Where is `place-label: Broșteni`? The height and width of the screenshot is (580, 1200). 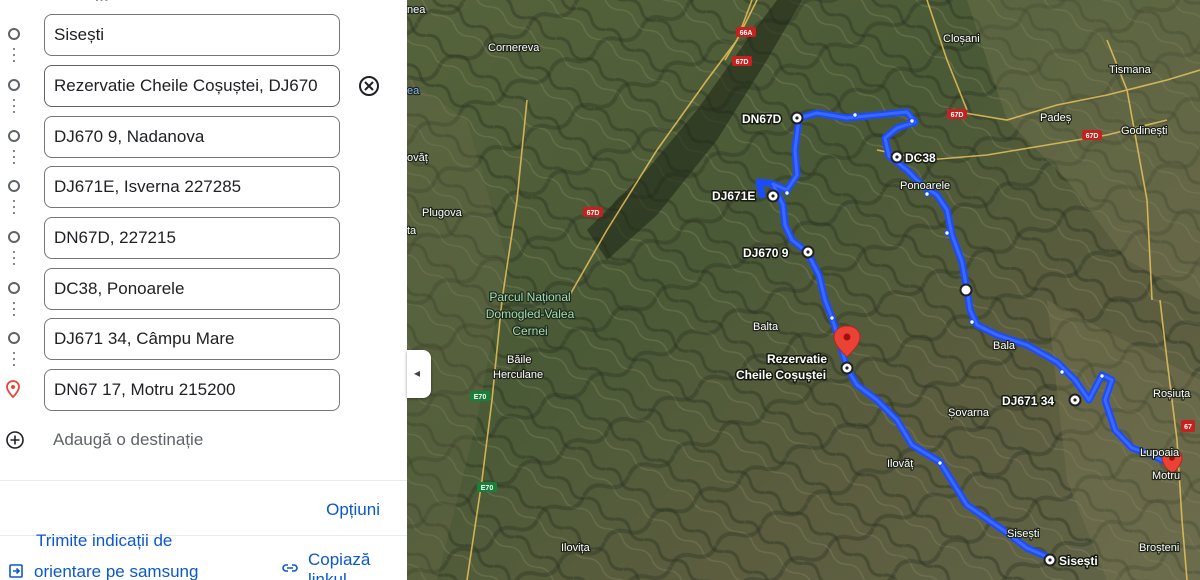
place-label: Broșteni is located at coordinates (1159, 548).